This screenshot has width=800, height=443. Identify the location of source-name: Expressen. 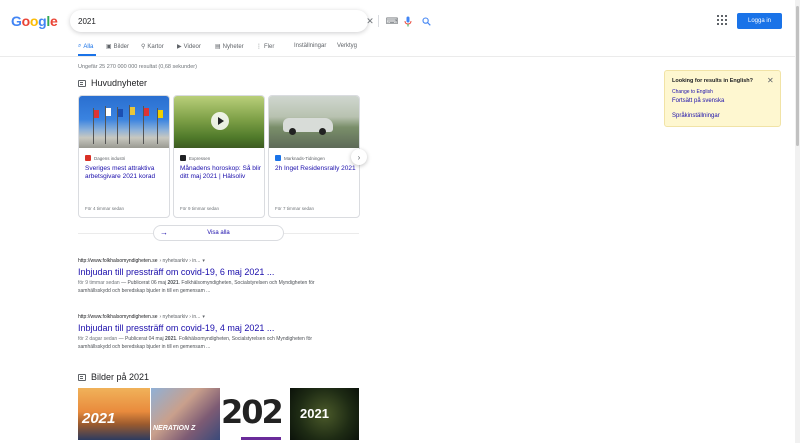
(200, 158).